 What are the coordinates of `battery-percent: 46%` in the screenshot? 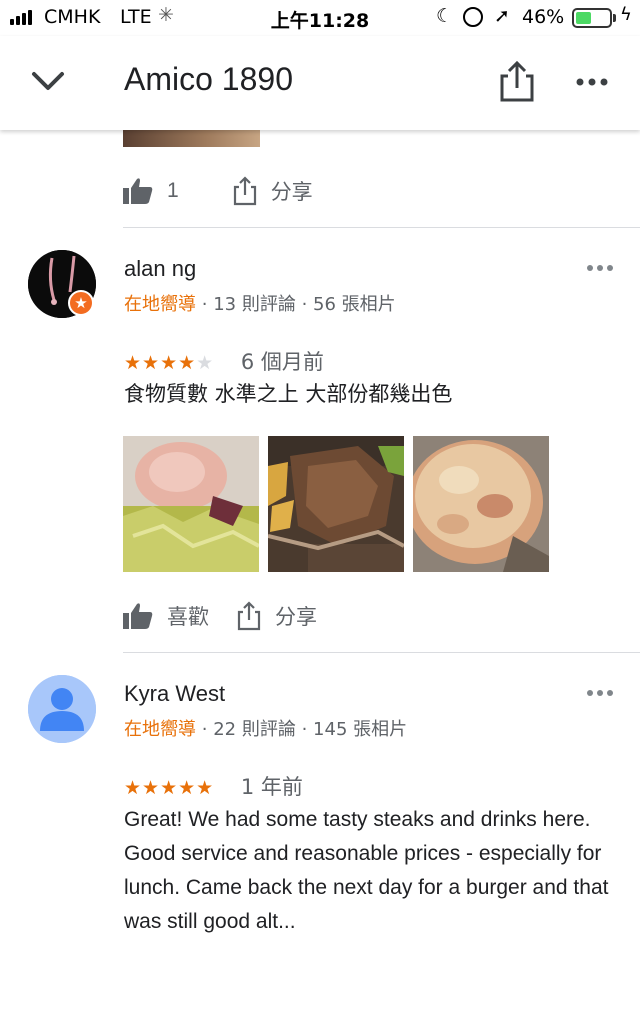 It's located at (543, 17).